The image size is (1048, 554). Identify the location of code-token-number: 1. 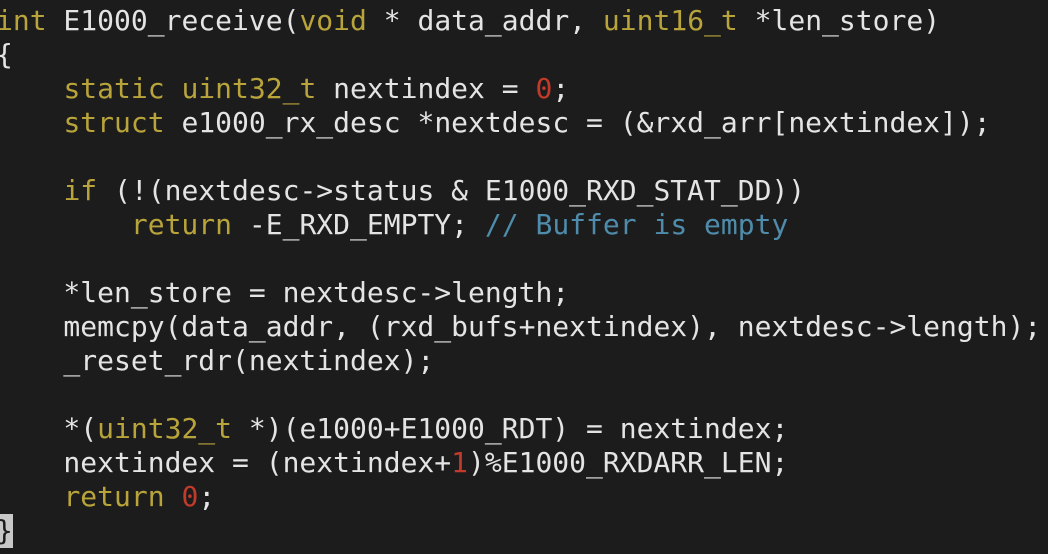
(460, 462).